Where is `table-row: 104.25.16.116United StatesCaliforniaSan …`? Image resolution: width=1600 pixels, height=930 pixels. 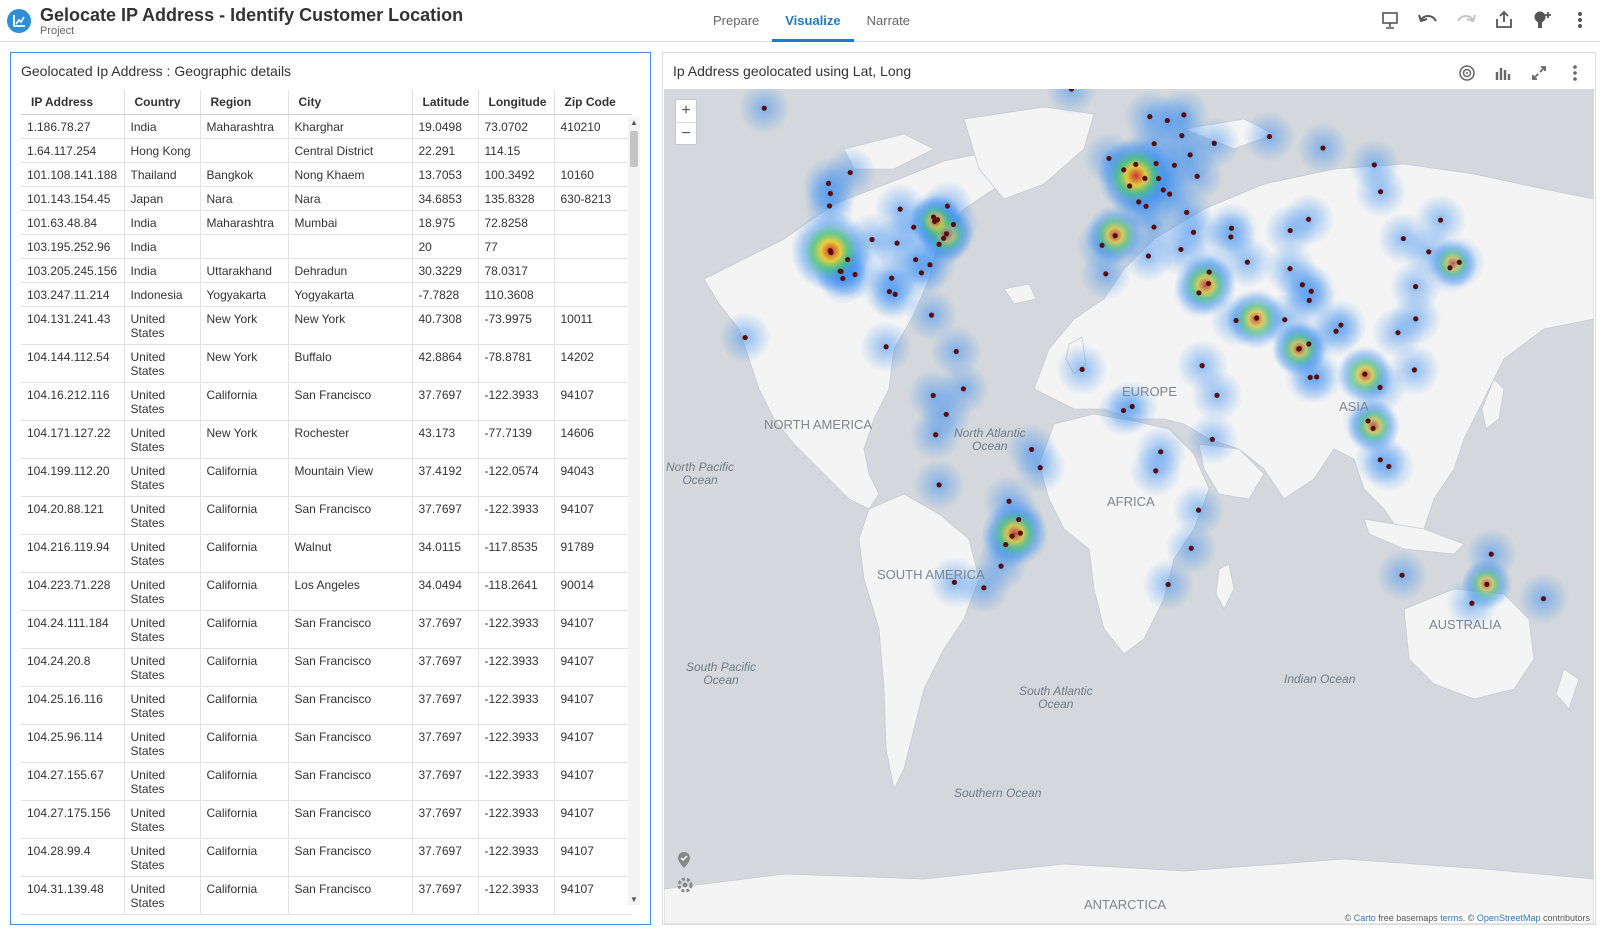 table-row: 104.25.16.116United StatesCaliforniaSan … is located at coordinates (326, 705).